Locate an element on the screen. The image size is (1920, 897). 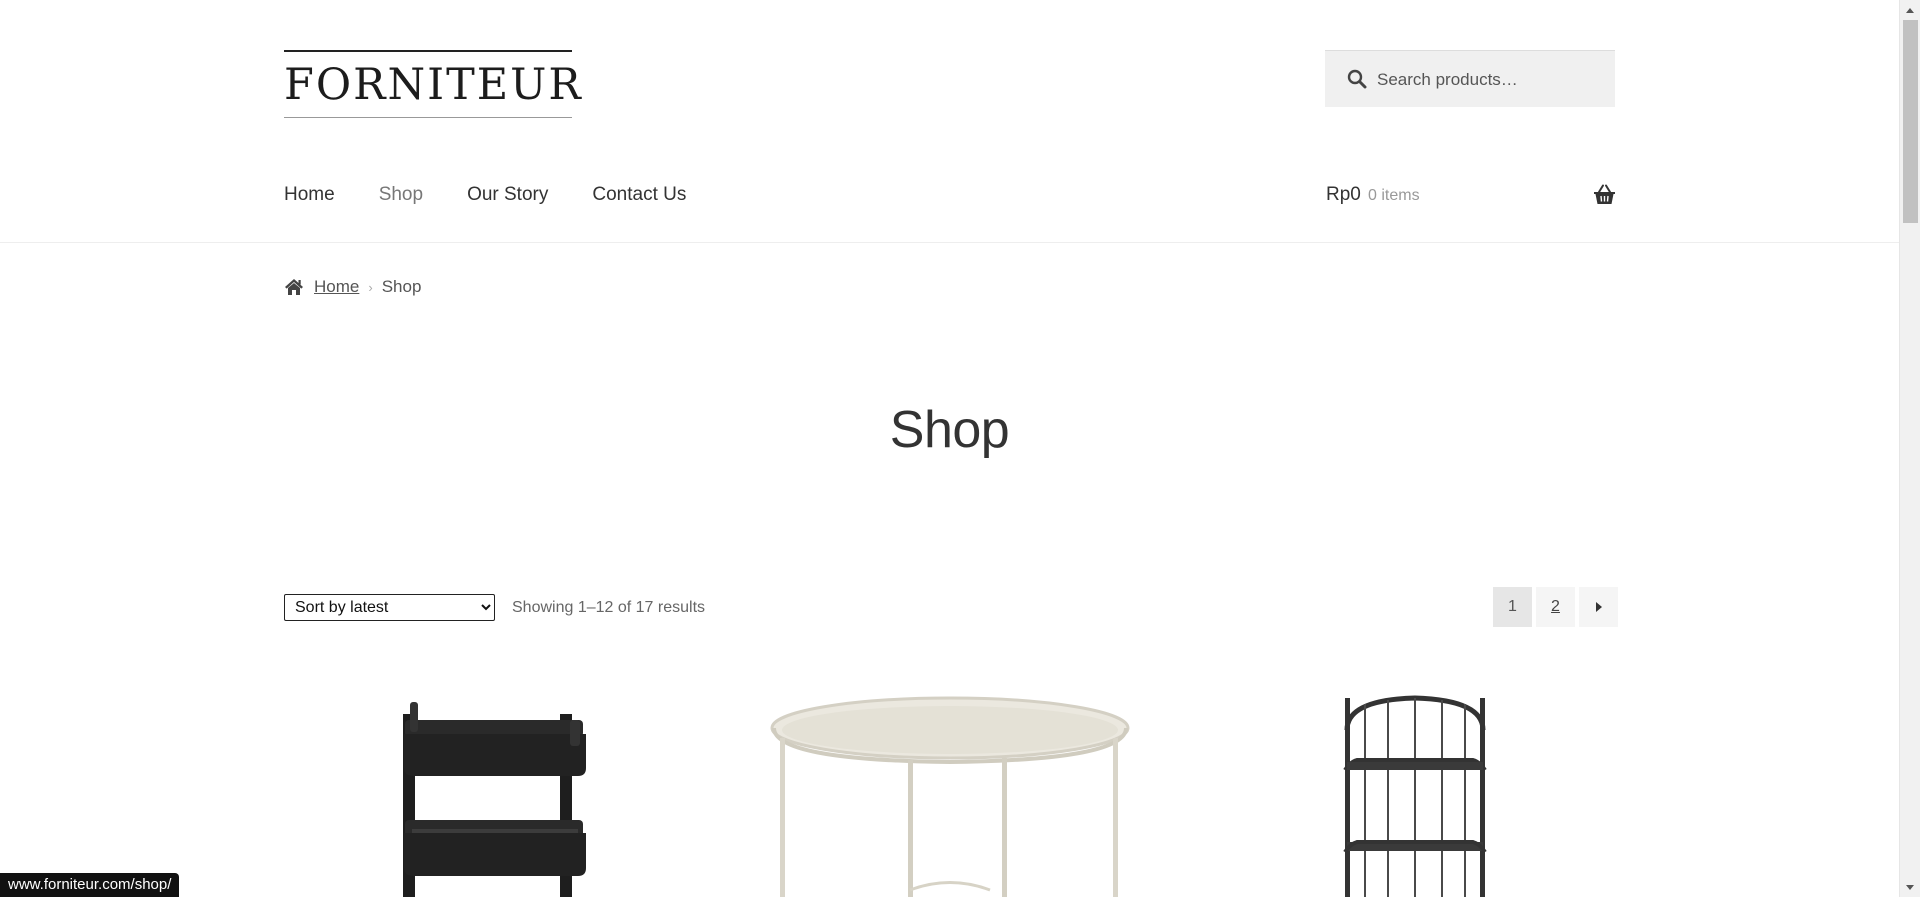
cart-item-count: 0 items is located at coordinates (1394, 195).